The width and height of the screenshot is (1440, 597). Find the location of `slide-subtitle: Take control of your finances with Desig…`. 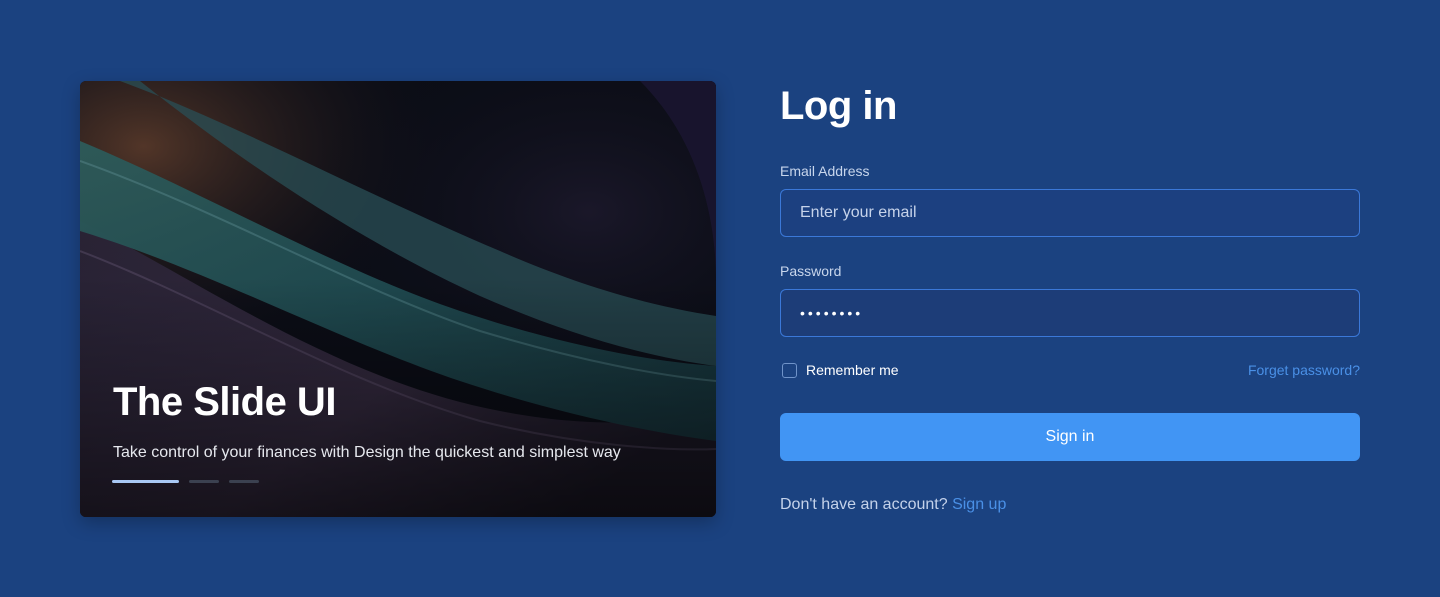

slide-subtitle: Take control of your finances with Desig… is located at coordinates (367, 452).